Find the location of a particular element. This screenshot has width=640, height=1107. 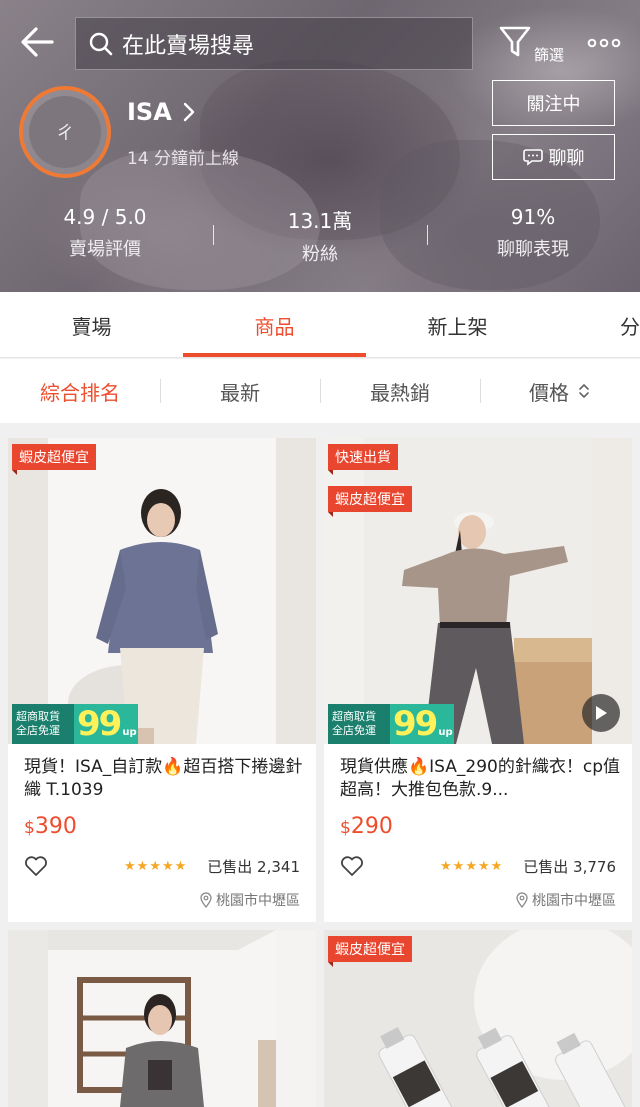

shop-search-input: 在此賣場搜尋 is located at coordinates (274, 43).